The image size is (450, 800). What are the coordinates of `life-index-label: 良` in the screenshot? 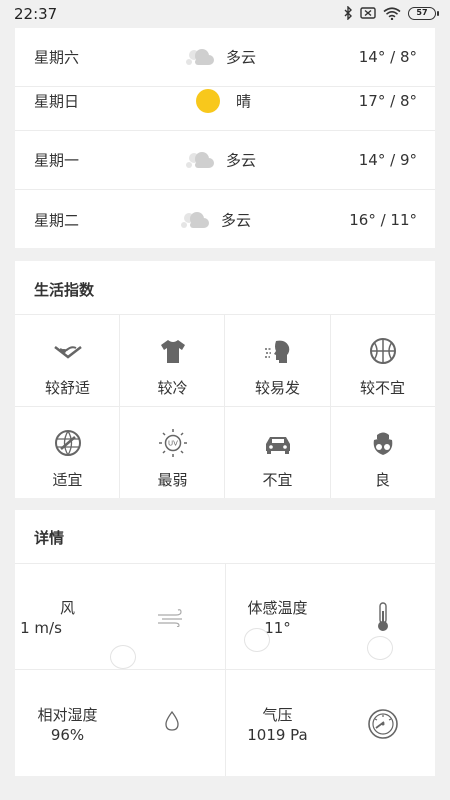 It's located at (382, 480).